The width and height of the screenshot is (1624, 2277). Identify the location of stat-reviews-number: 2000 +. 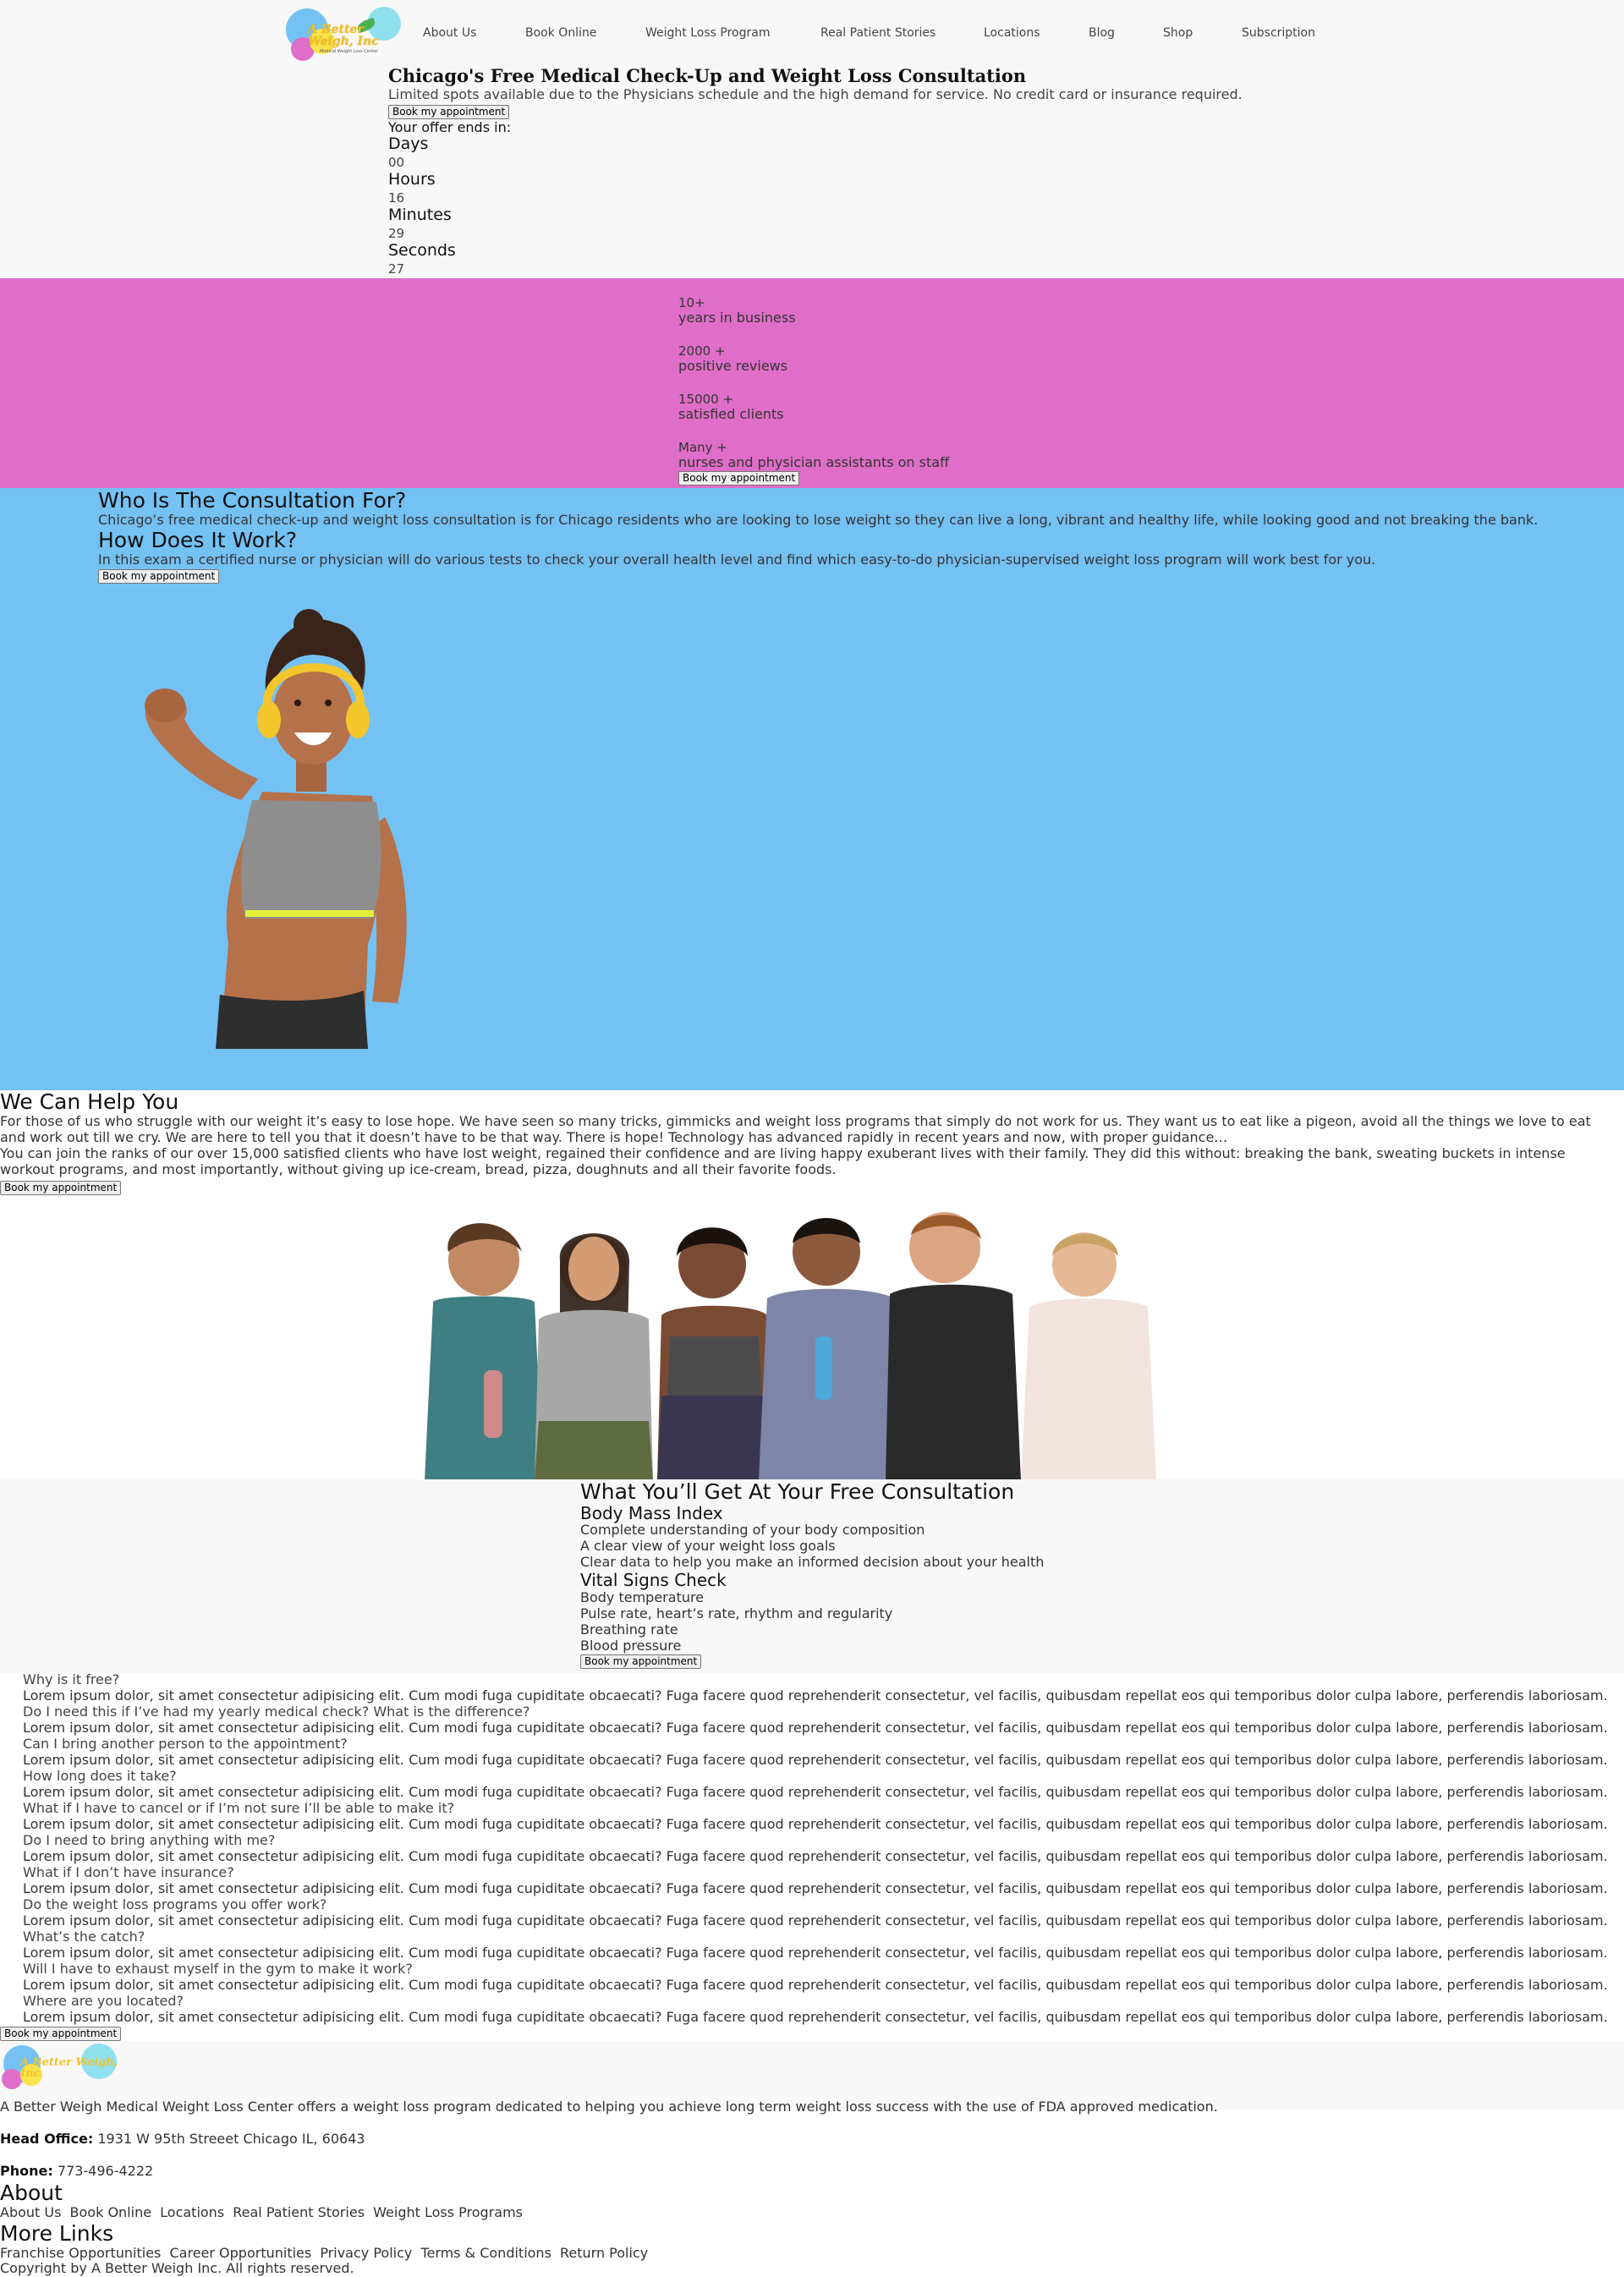
(702, 351).